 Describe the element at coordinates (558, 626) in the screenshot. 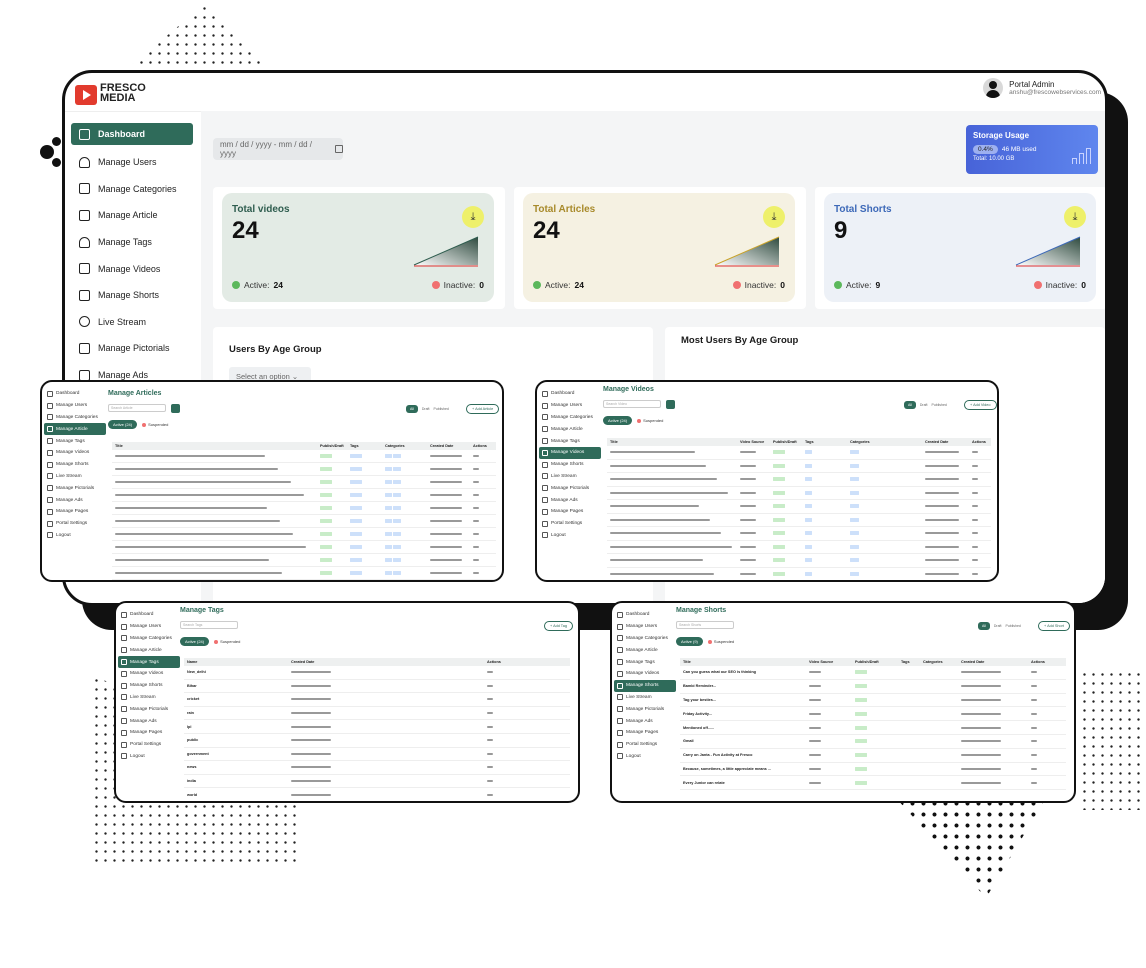

I see `add-tag-button: + Add Tag` at that location.